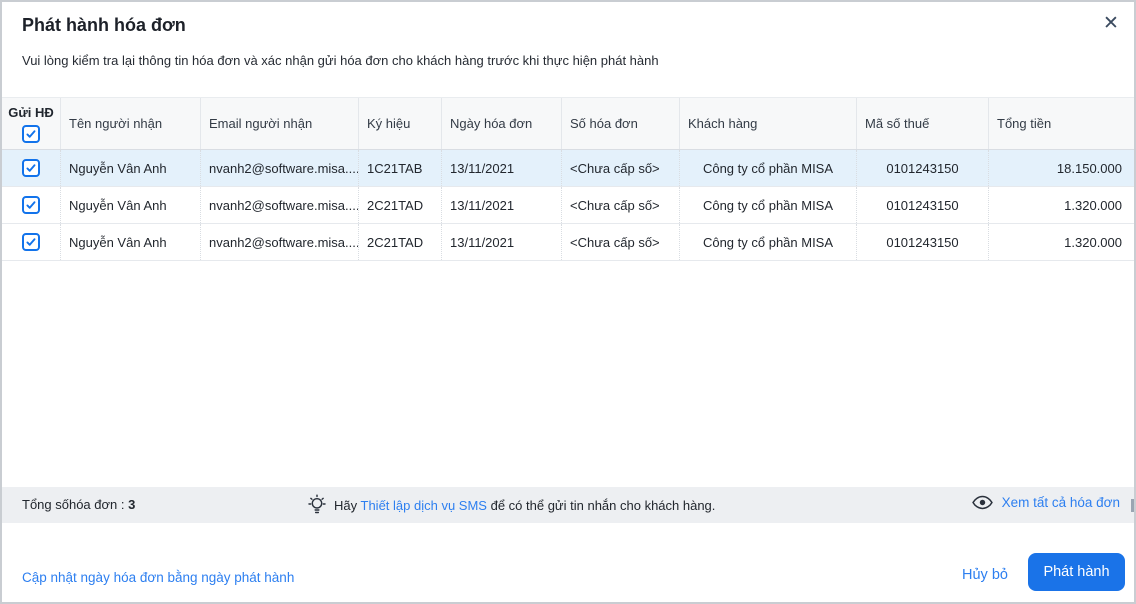 The height and width of the screenshot is (604, 1136). Describe the element at coordinates (132, 504) in the screenshot. I see `total-invoices-count: 3` at that location.